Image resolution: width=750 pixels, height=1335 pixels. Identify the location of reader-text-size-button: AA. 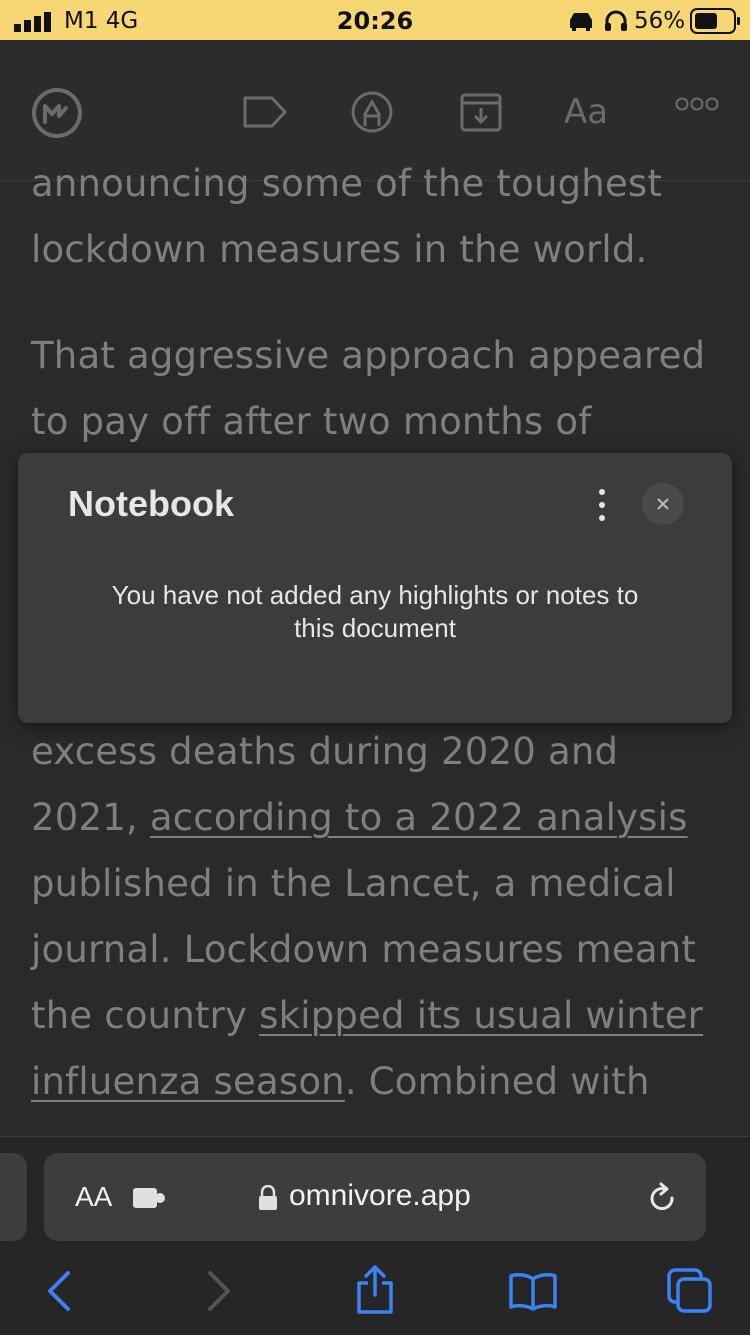
(93, 1197).